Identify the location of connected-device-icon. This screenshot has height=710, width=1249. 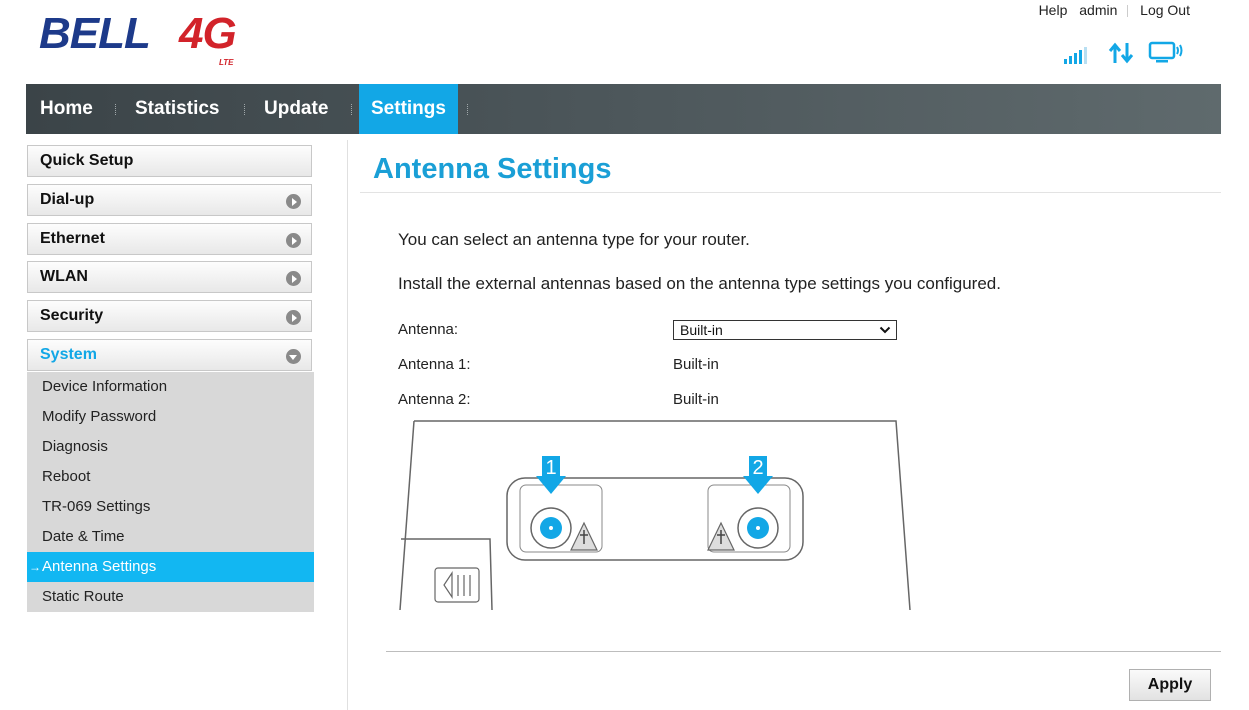
(1167, 52).